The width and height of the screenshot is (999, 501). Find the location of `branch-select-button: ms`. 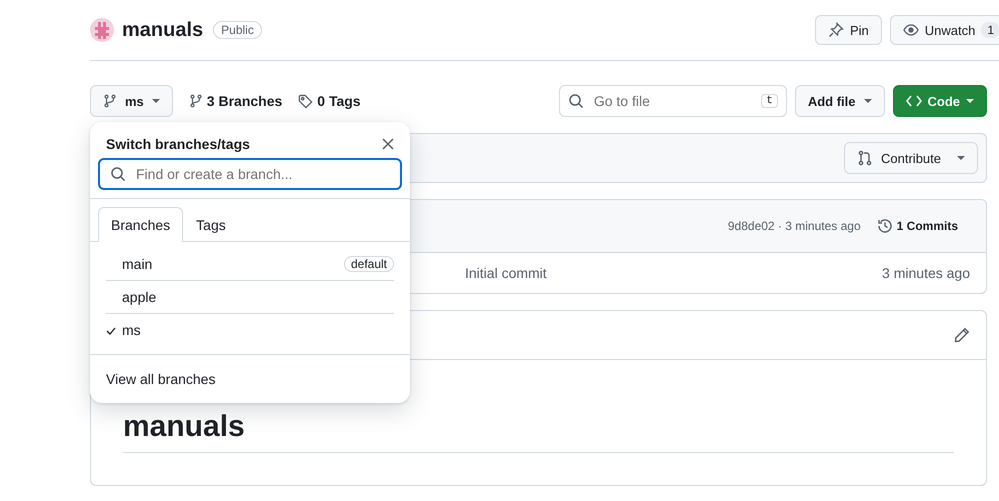

branch-select-button: ms is located at coordinates (131, 101).